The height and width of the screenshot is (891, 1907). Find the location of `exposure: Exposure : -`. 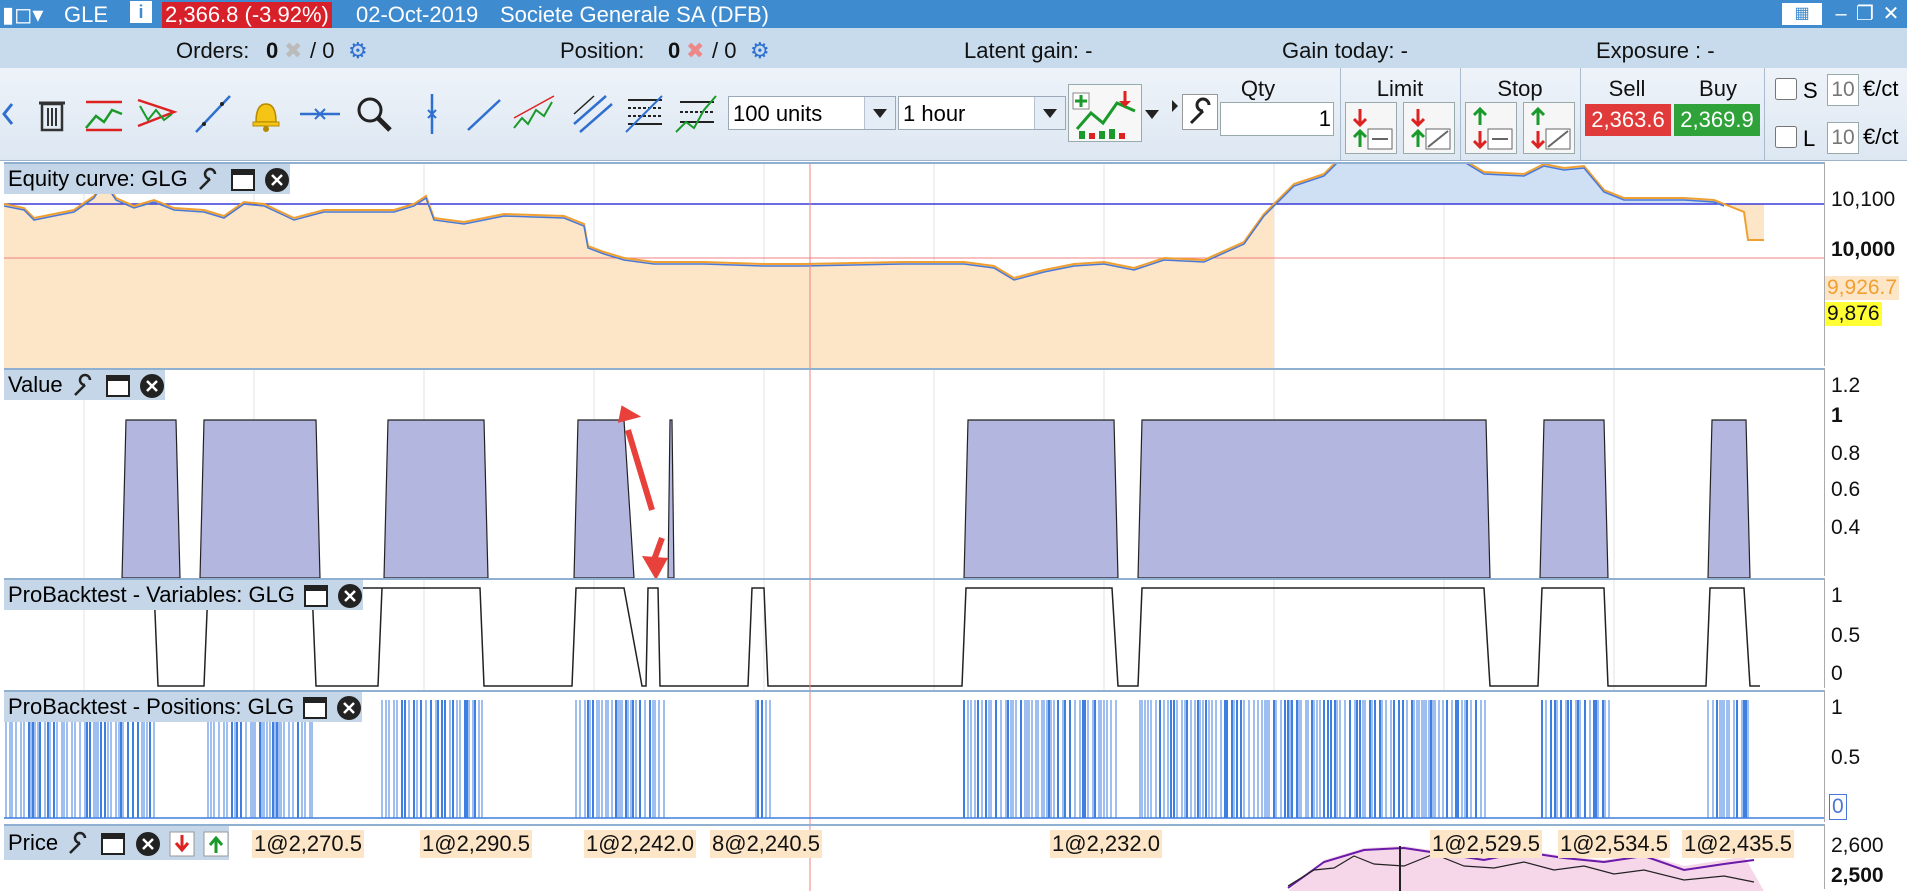

exposure: Exposure : - is located at coordinates (1655, 50).